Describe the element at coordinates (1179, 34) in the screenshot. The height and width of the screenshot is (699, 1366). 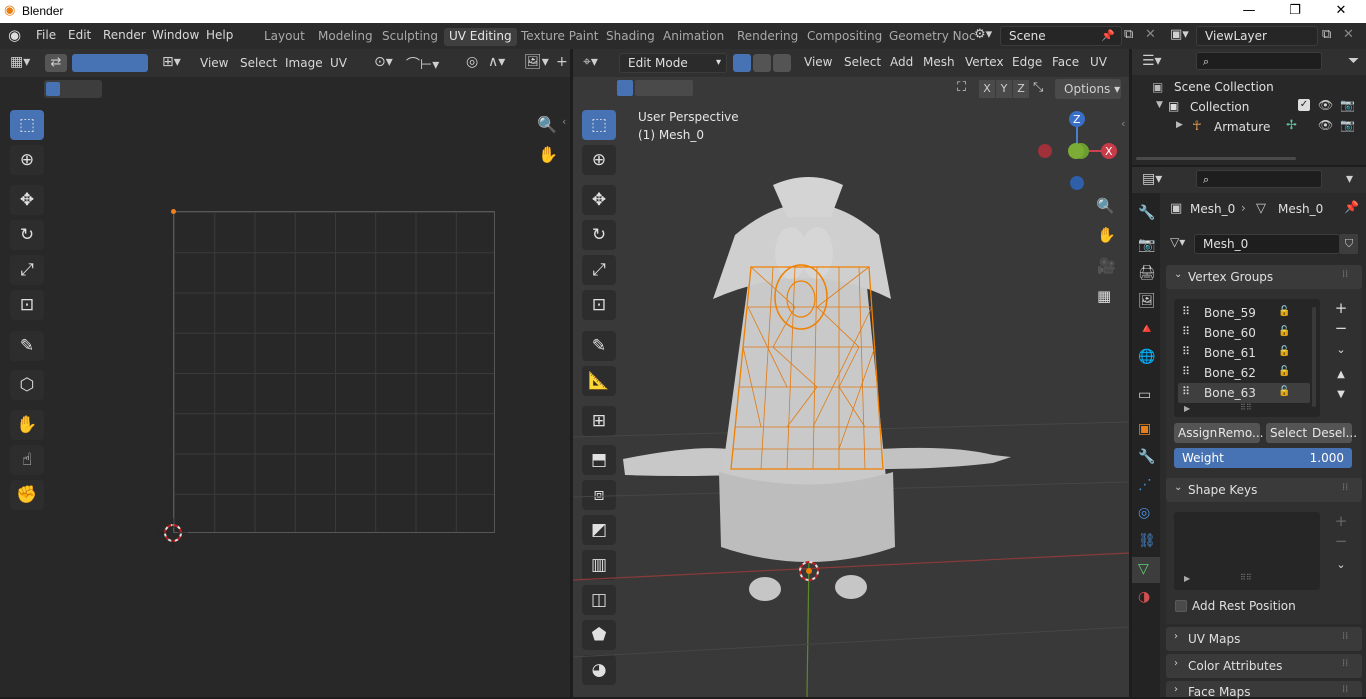
I see `viewlayer-icon: ▣▾` at that location.